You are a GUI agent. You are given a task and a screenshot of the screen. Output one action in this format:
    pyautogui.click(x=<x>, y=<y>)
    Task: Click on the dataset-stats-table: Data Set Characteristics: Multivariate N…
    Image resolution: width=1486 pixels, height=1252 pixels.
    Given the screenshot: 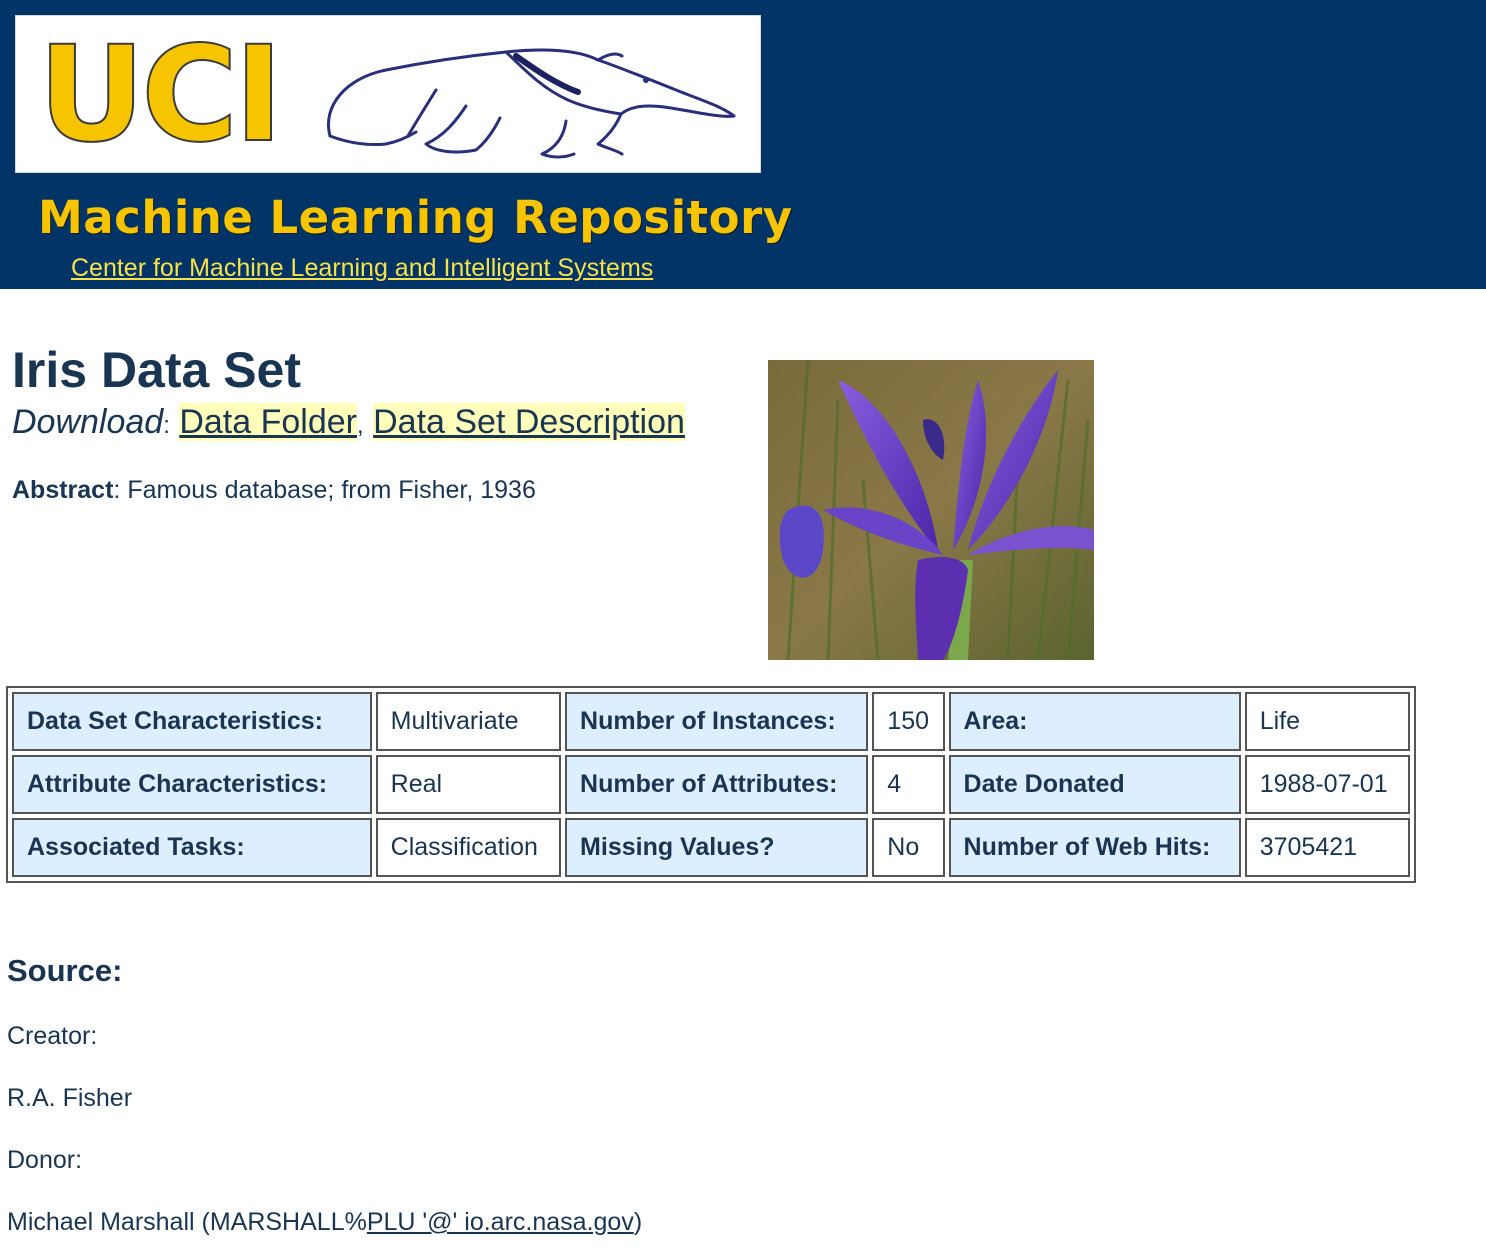 What is the action you would take?
    pyautogui.click(x=711, y=784)
    